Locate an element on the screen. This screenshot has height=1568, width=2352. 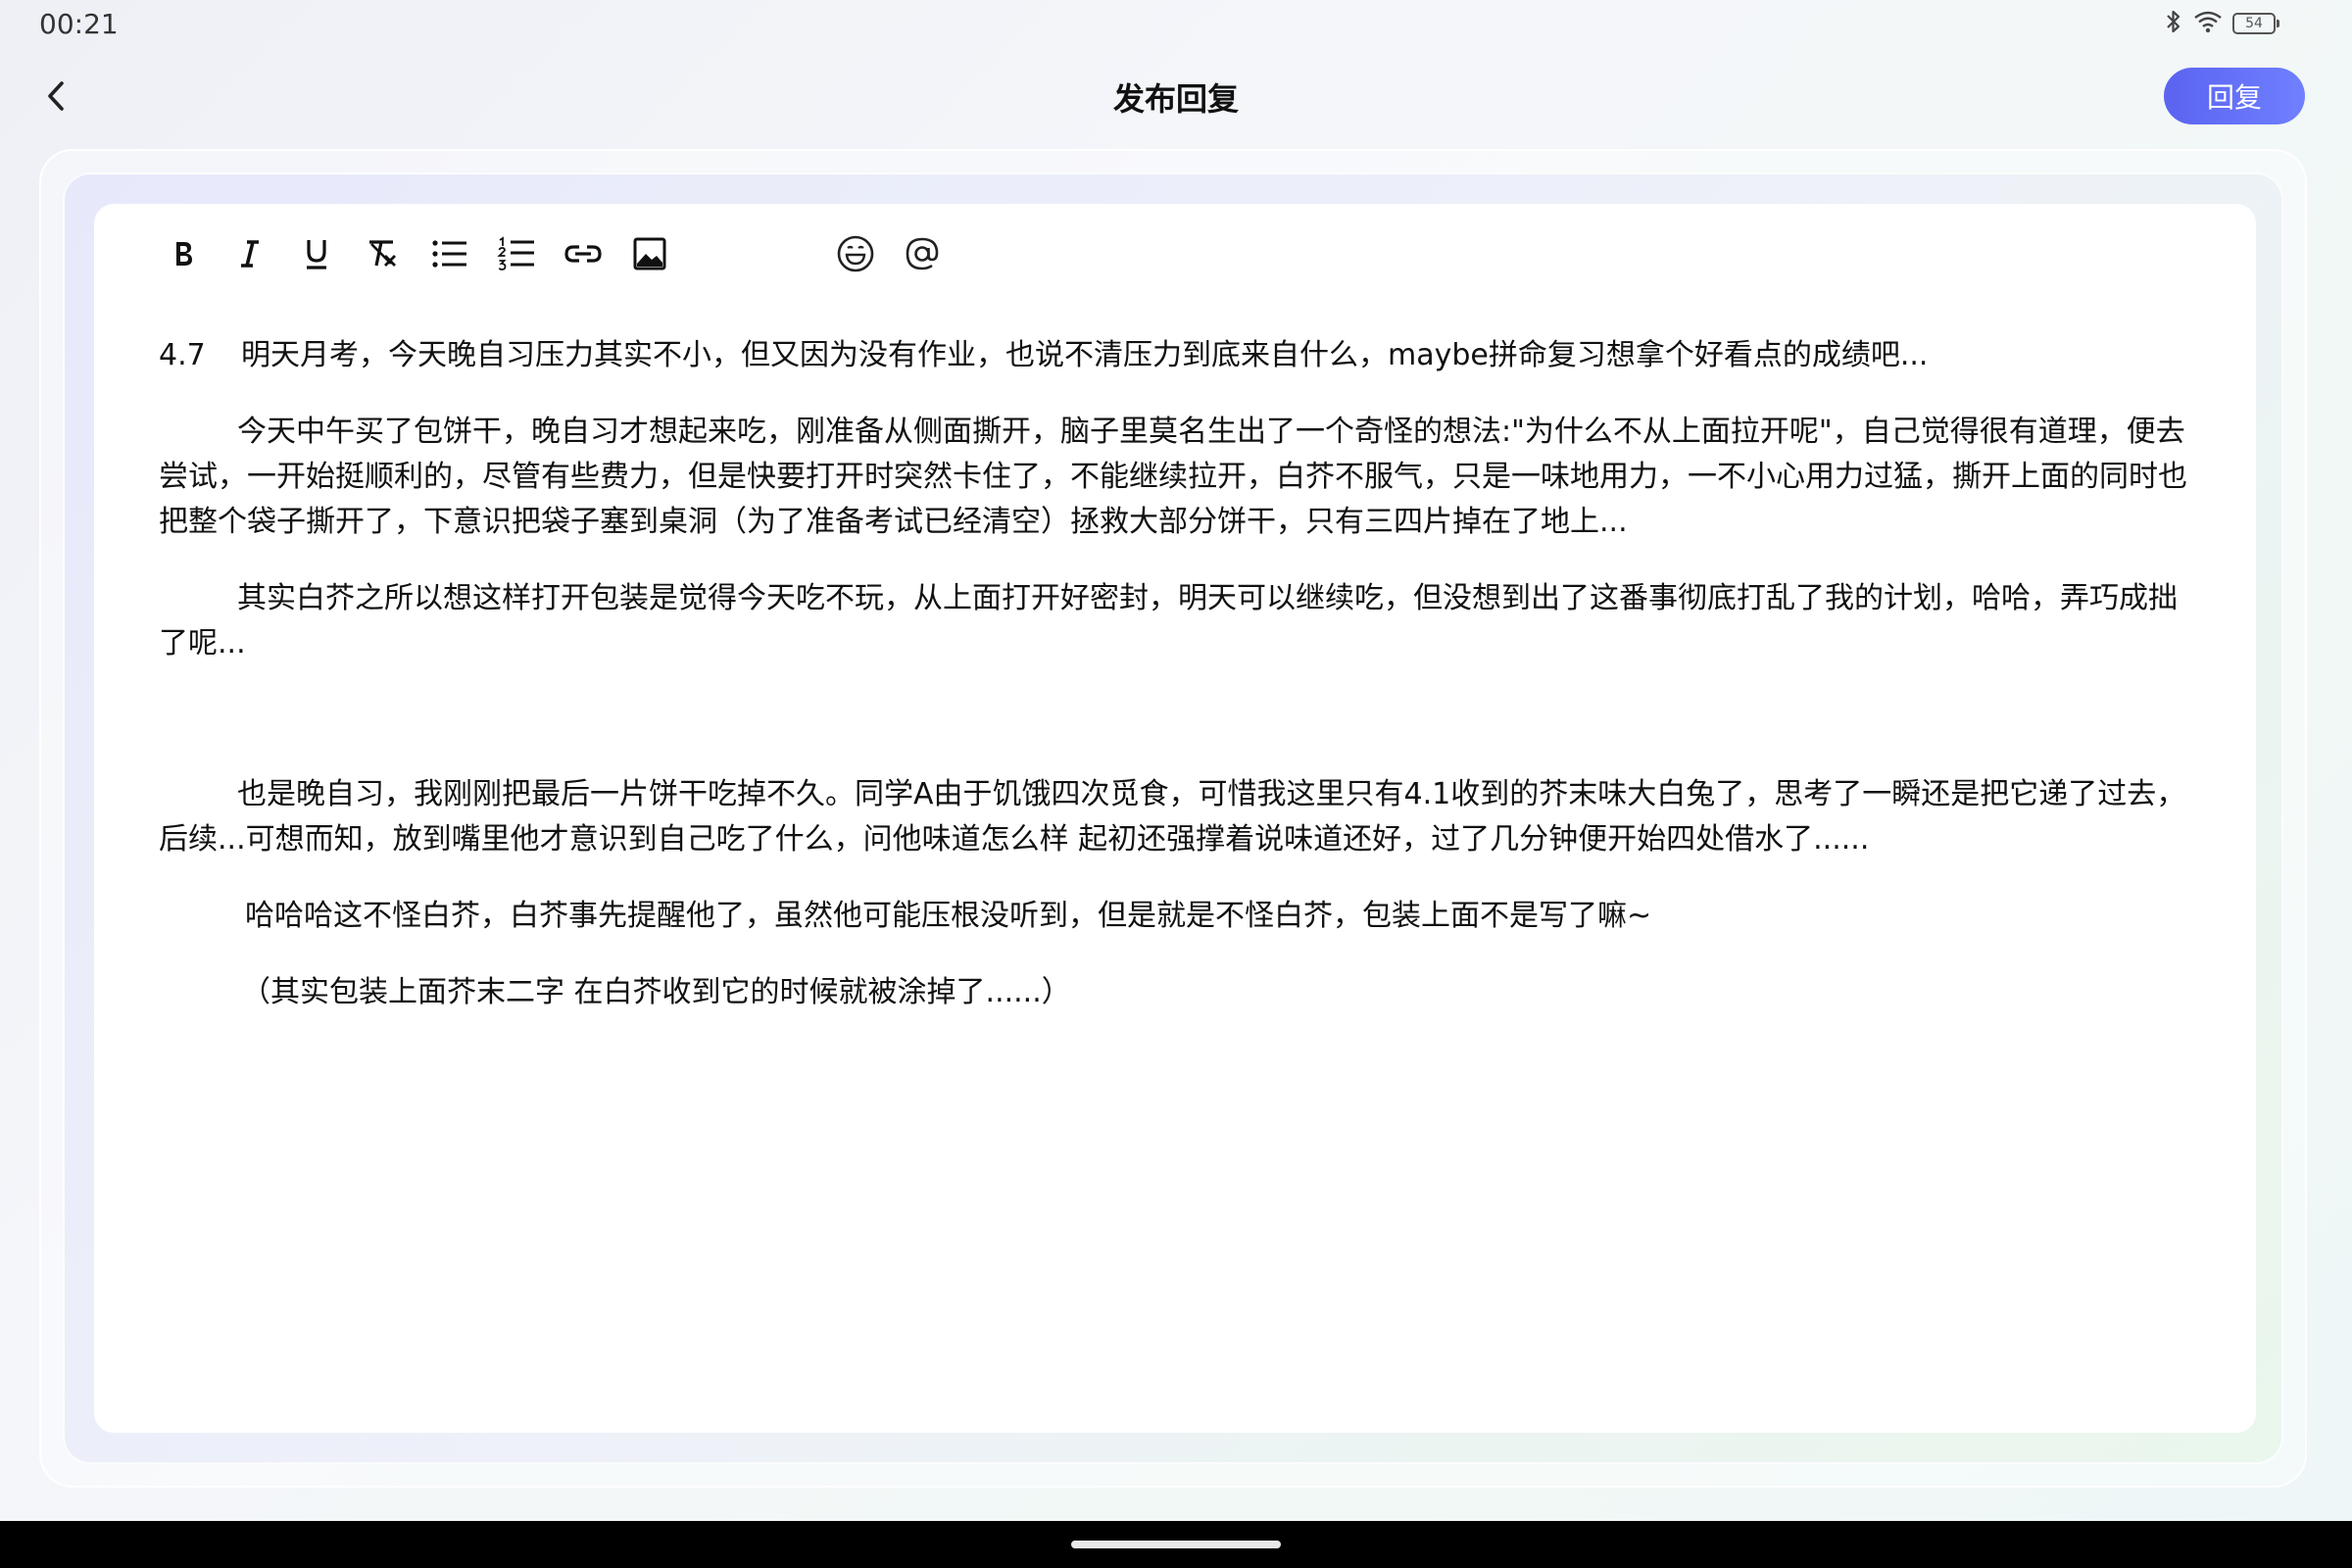
bluetooth-icon is located at coordinates (2173, 23).